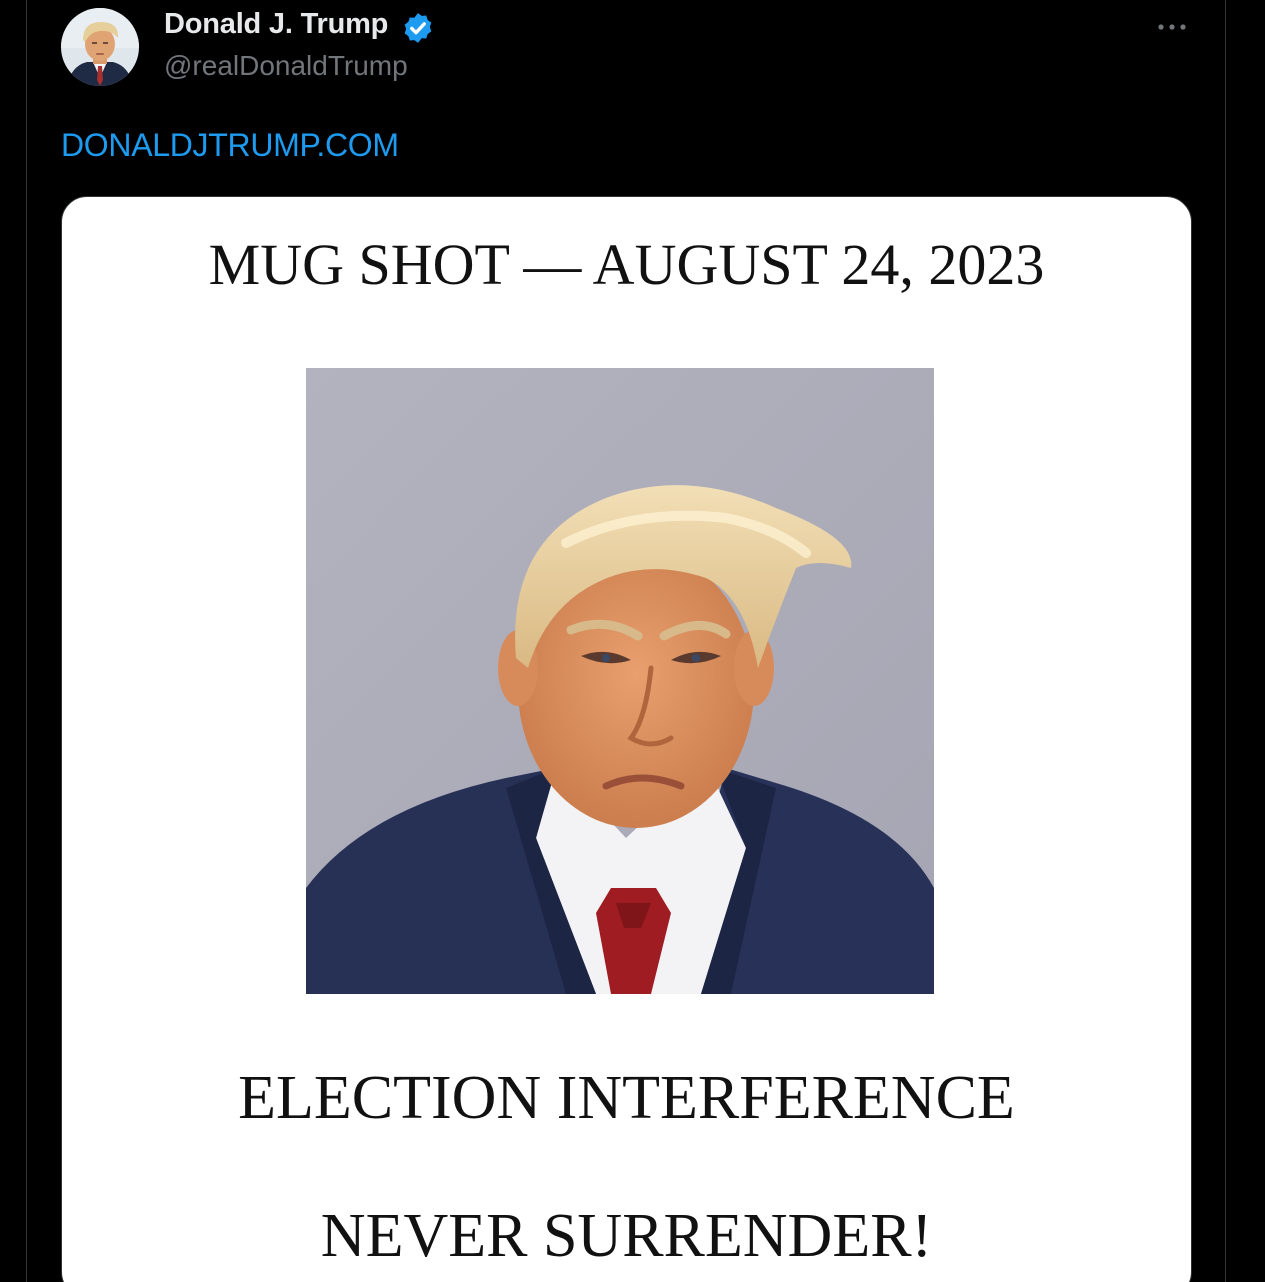  What do you see at coordinates (626, 1098) in the screenshot?
I see `poster-line-1: ELECTION INTERFERENCE` at bounding box center [626, 1098].